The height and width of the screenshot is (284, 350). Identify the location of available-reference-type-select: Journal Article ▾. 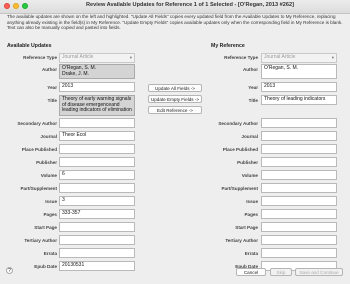
(97, 58).